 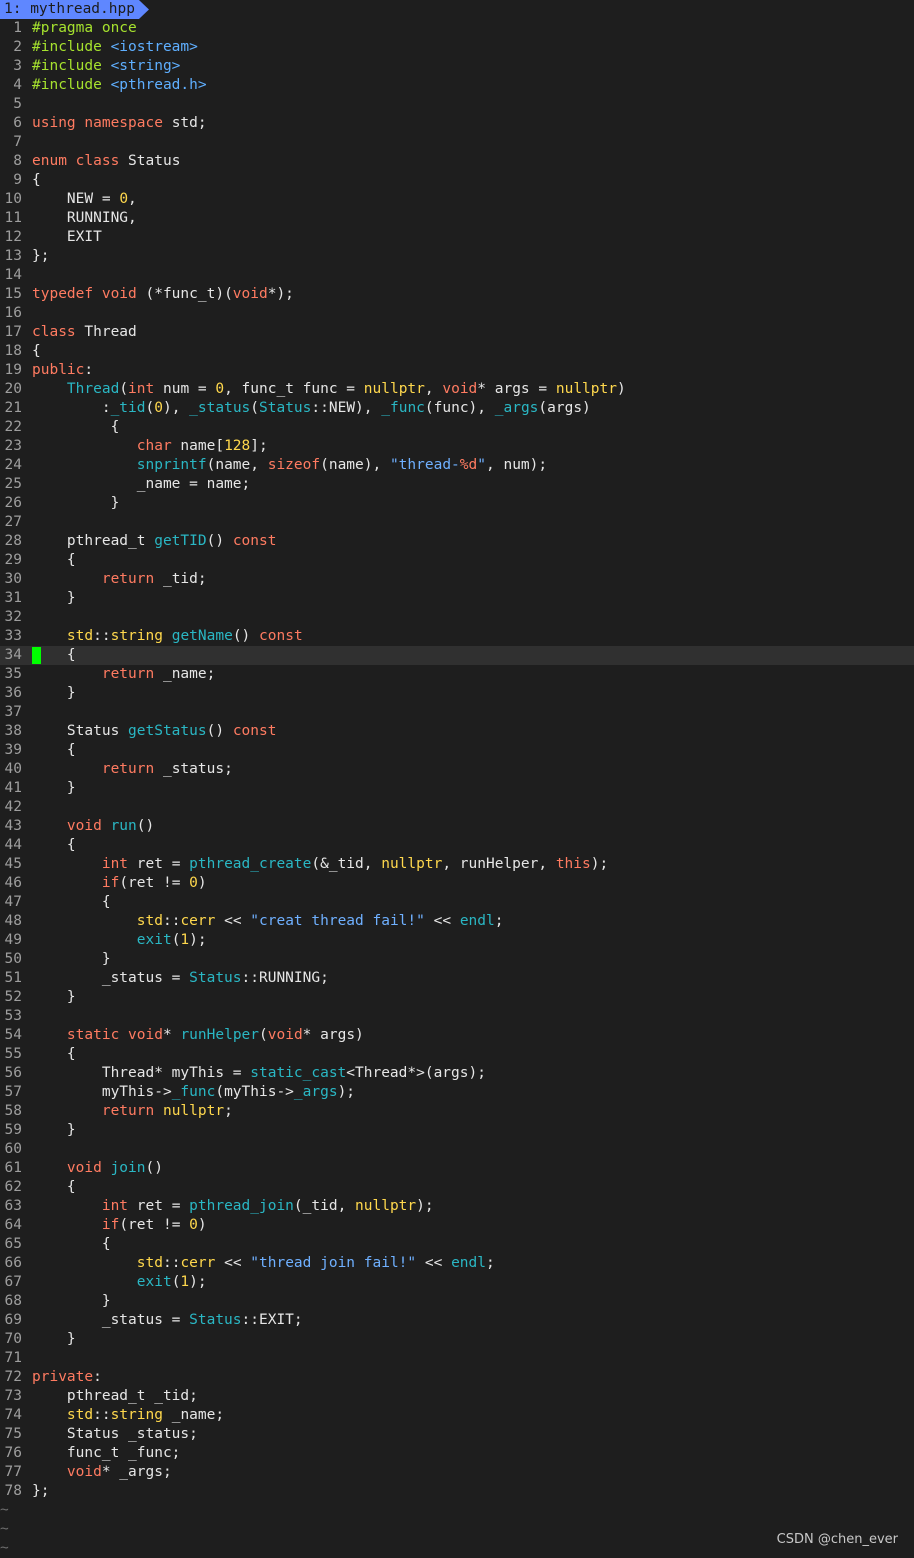 I want to click on code-line: 8 enum class Status, so click(x=457, y=161).